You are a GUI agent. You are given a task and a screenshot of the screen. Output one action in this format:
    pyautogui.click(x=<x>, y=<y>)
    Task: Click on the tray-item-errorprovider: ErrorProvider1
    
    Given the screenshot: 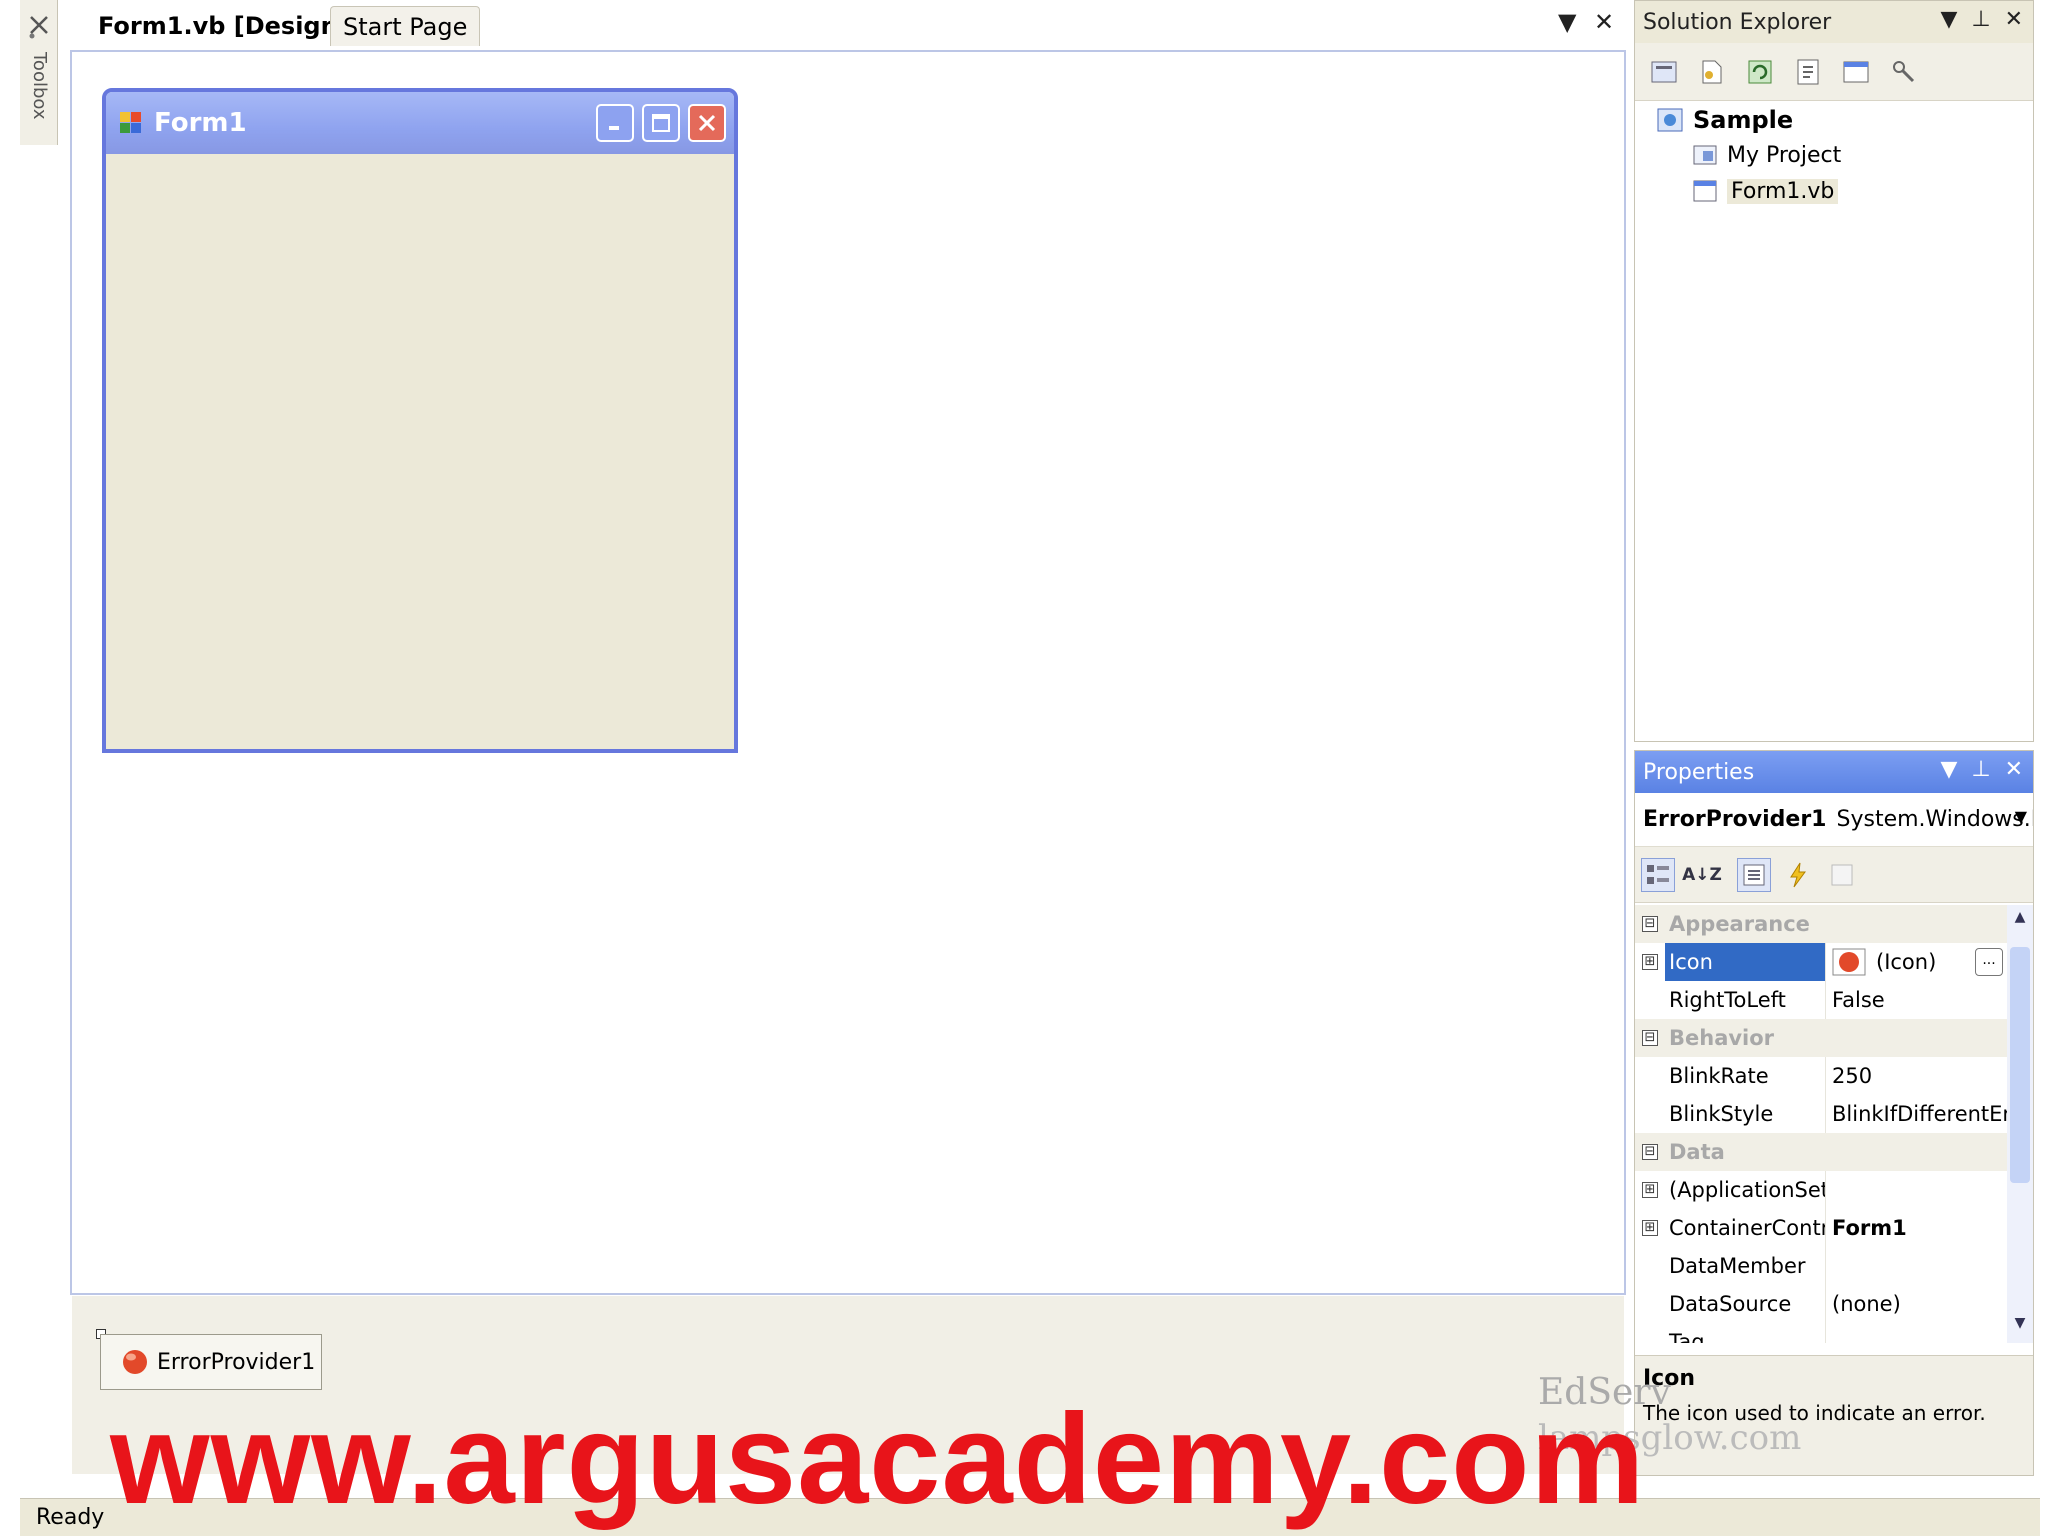 What is the action you would take?
    pyautogui.click(x=211, y=1362)
    